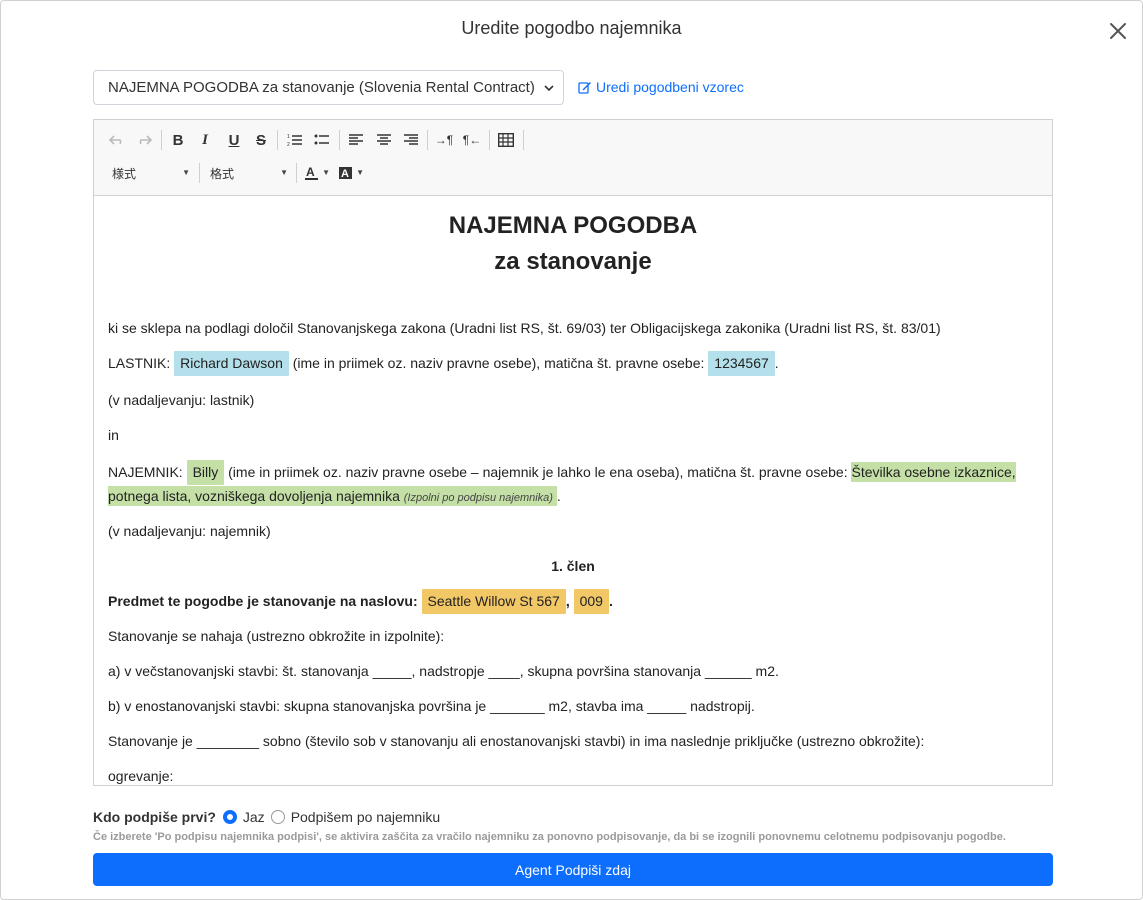 The width and height of the screenshot is (1143, 900). What do you see at coordinates (573, 261) in the screenshot?
I see `document-title-line2: za stanovanje` at bounding box center [573, 261].